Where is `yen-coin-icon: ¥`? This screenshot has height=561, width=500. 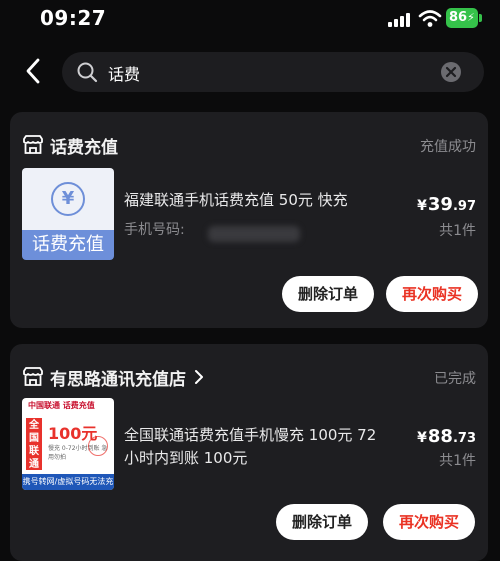
yen-coin-icon: ¥ is located at coordinates (68, 199).